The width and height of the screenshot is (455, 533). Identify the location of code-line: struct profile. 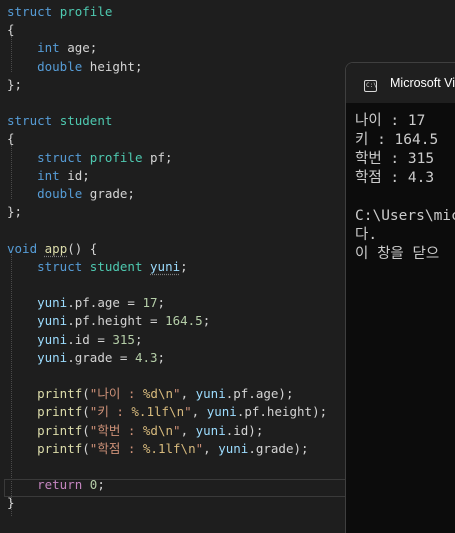
(59, 12).